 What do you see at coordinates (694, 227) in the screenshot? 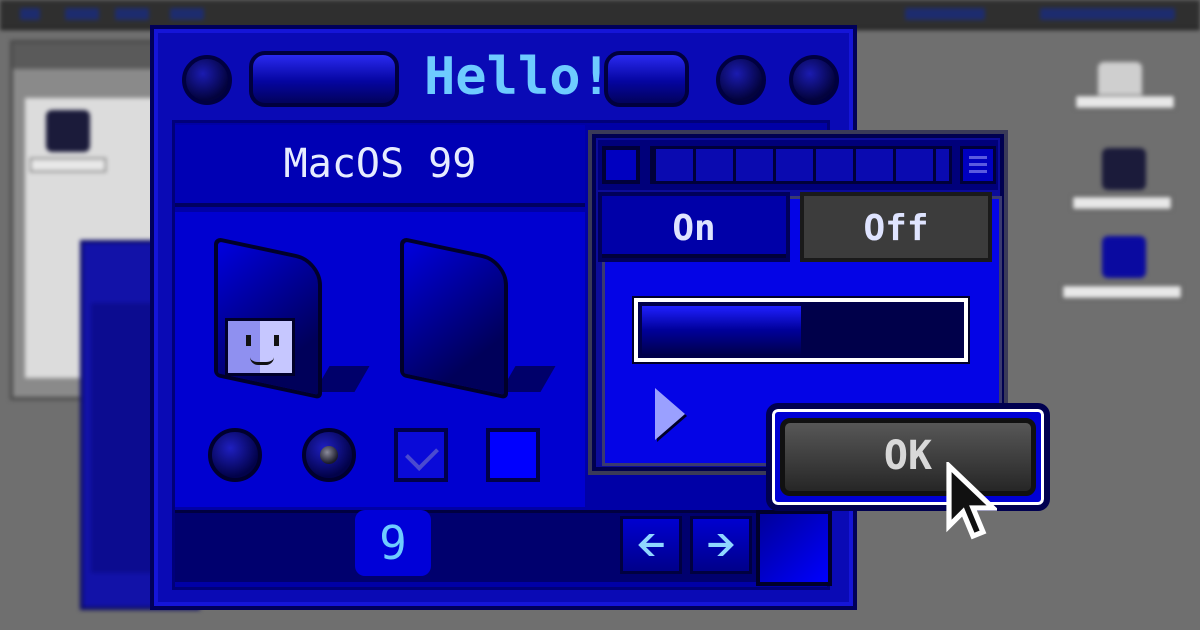
I see `toggle-on-button: On` at bounding box center [694, 227].